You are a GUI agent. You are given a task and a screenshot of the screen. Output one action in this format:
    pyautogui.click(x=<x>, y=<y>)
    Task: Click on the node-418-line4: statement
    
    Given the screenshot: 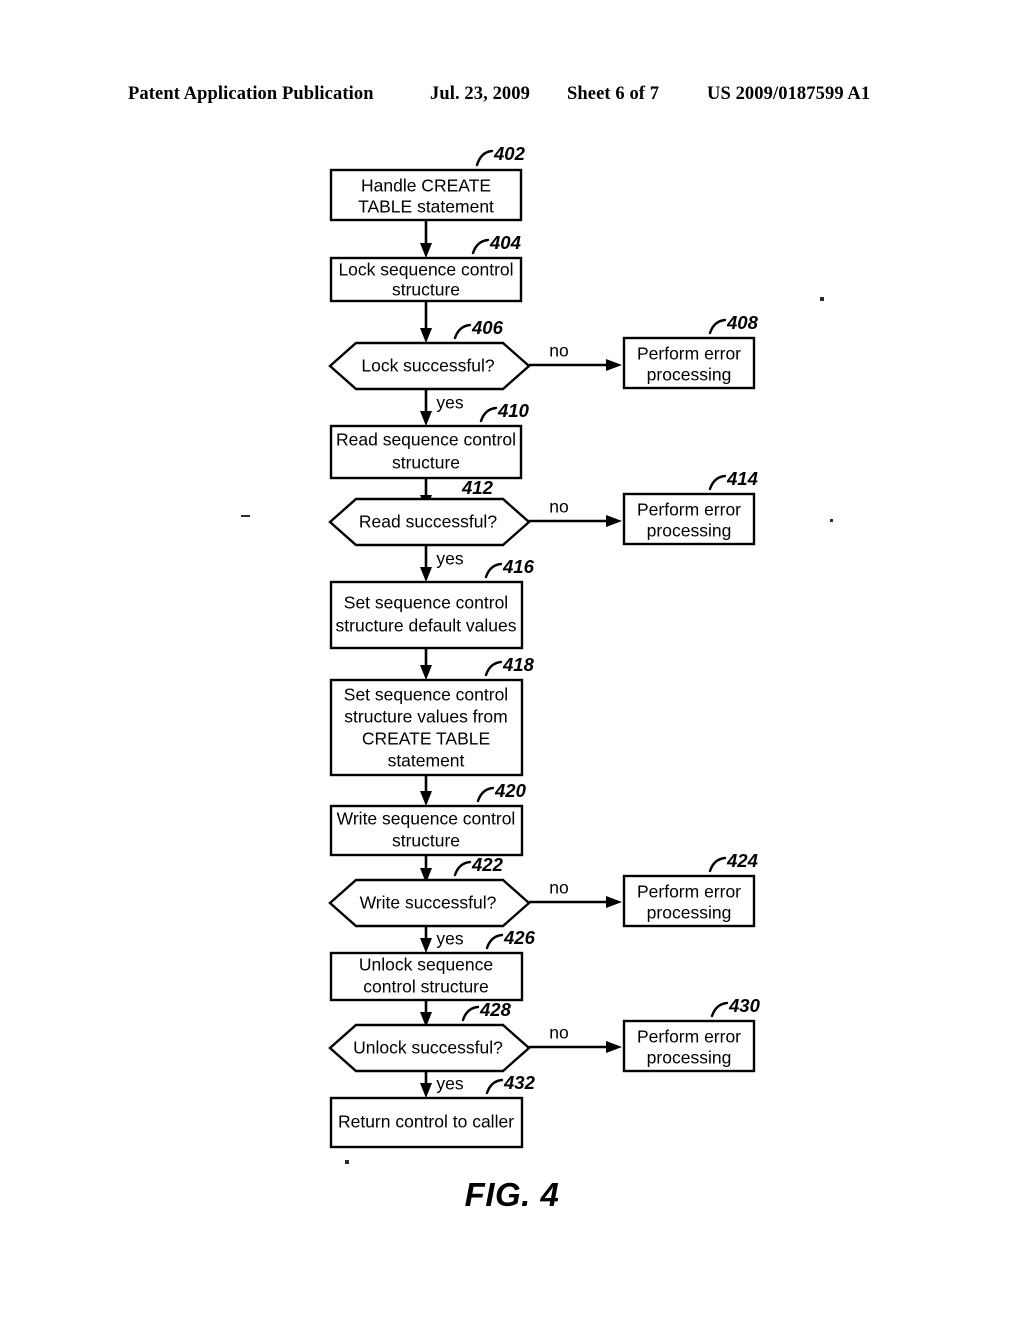 What is the action you would take?
    pyautogui.click(x=426, y=761)
    